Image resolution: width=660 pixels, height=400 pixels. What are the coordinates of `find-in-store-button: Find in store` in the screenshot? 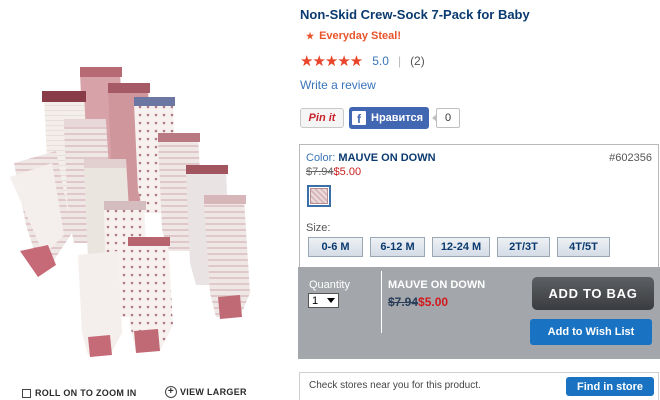 It's located at (610, 386).